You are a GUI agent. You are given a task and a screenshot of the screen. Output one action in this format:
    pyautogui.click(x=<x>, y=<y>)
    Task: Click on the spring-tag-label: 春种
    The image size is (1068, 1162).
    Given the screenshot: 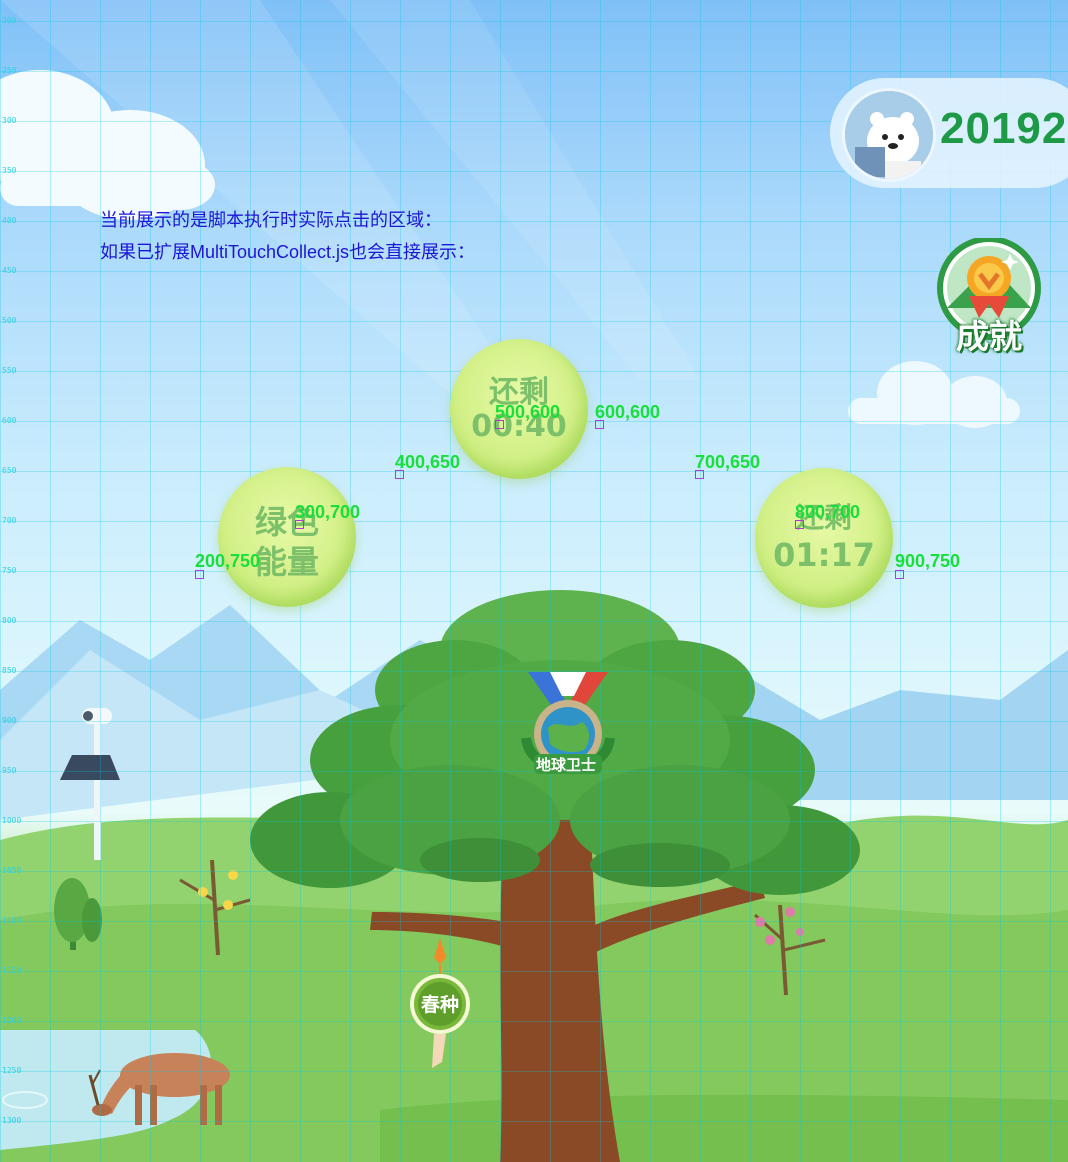 What is the action you would take?
    pyautogui.click(x=439, y=1005)
    